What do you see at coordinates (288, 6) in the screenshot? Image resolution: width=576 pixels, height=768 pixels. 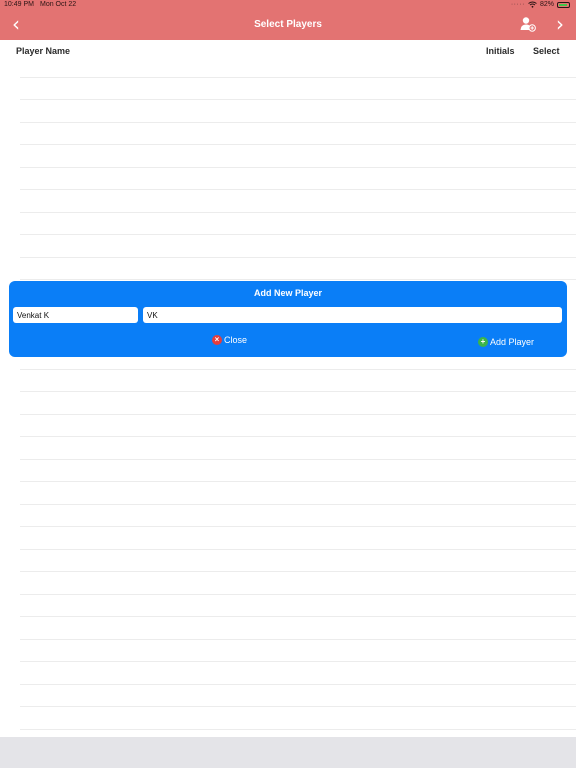 I see `status-bar: 10:49 PM Mon Oct 22 ····· 82%` at bounding box center [288, 6].